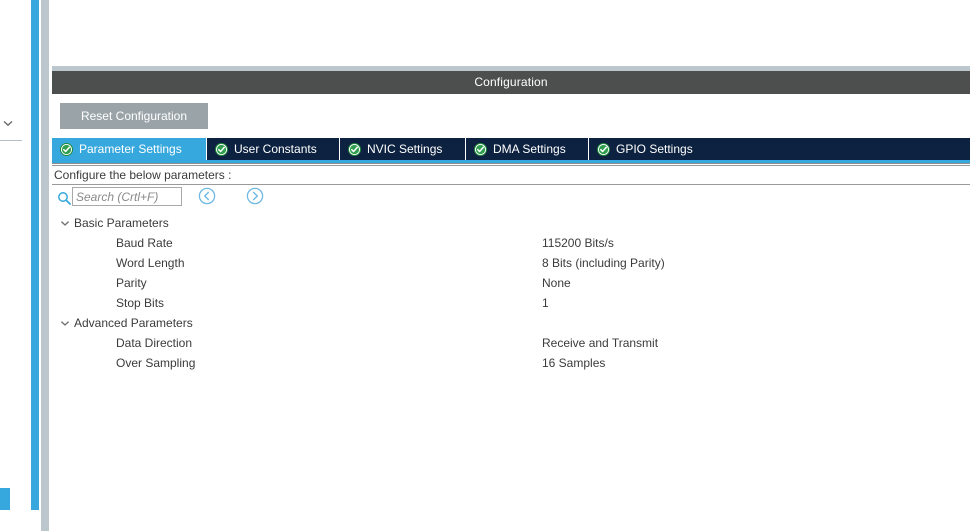 The width and height of the screenshot is (970, 531). What do you see at coordinates (511, 323) in the screenshot?
I see `parameter-group-advanced: Advanced Parameters` at bounding box center [511, 323].